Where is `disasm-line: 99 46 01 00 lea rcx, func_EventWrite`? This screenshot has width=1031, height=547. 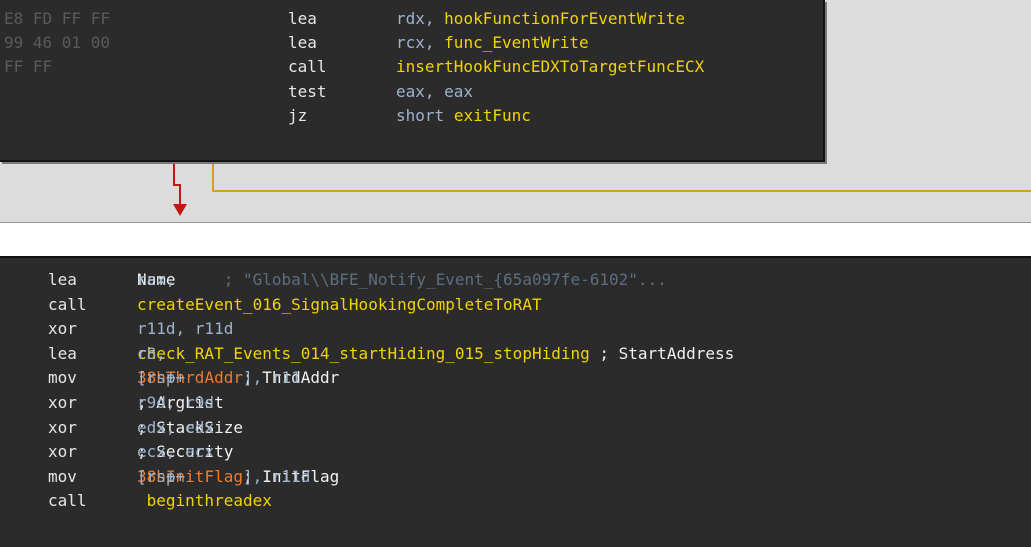
disasm-line: 99 46 01 00 lea rcx, func_EventWrite is located at coordinates (410, 43).